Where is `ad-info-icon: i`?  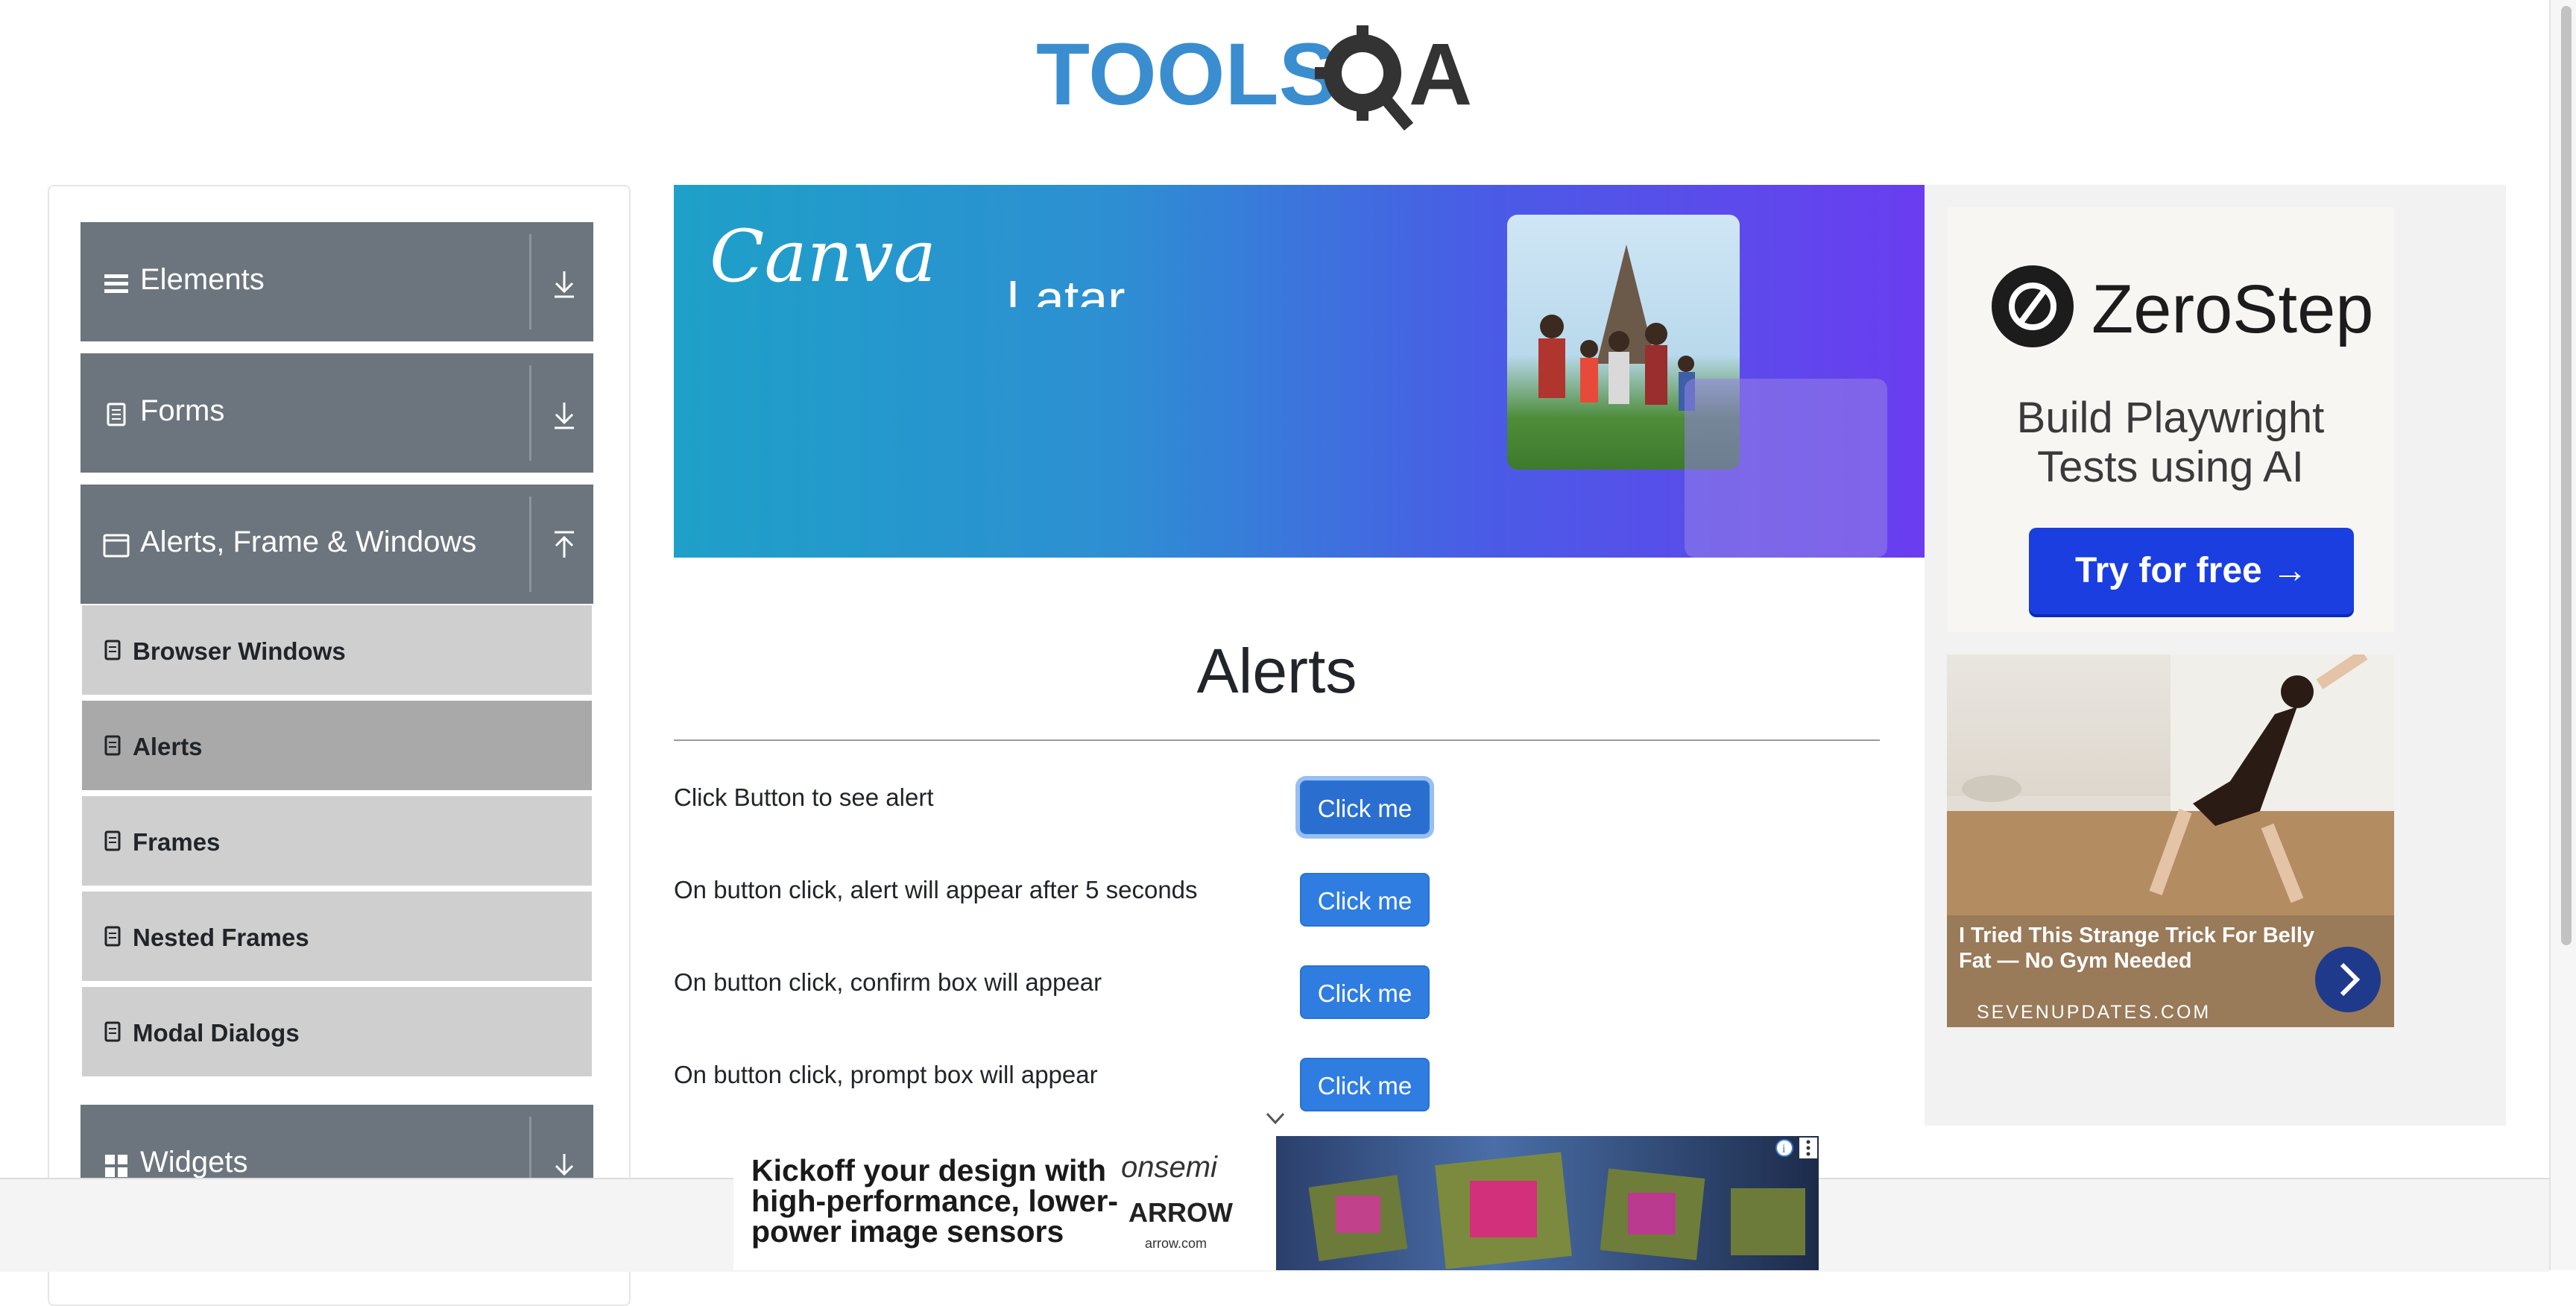
ad-info-icon: i is located at coordinates (1784, 1148).